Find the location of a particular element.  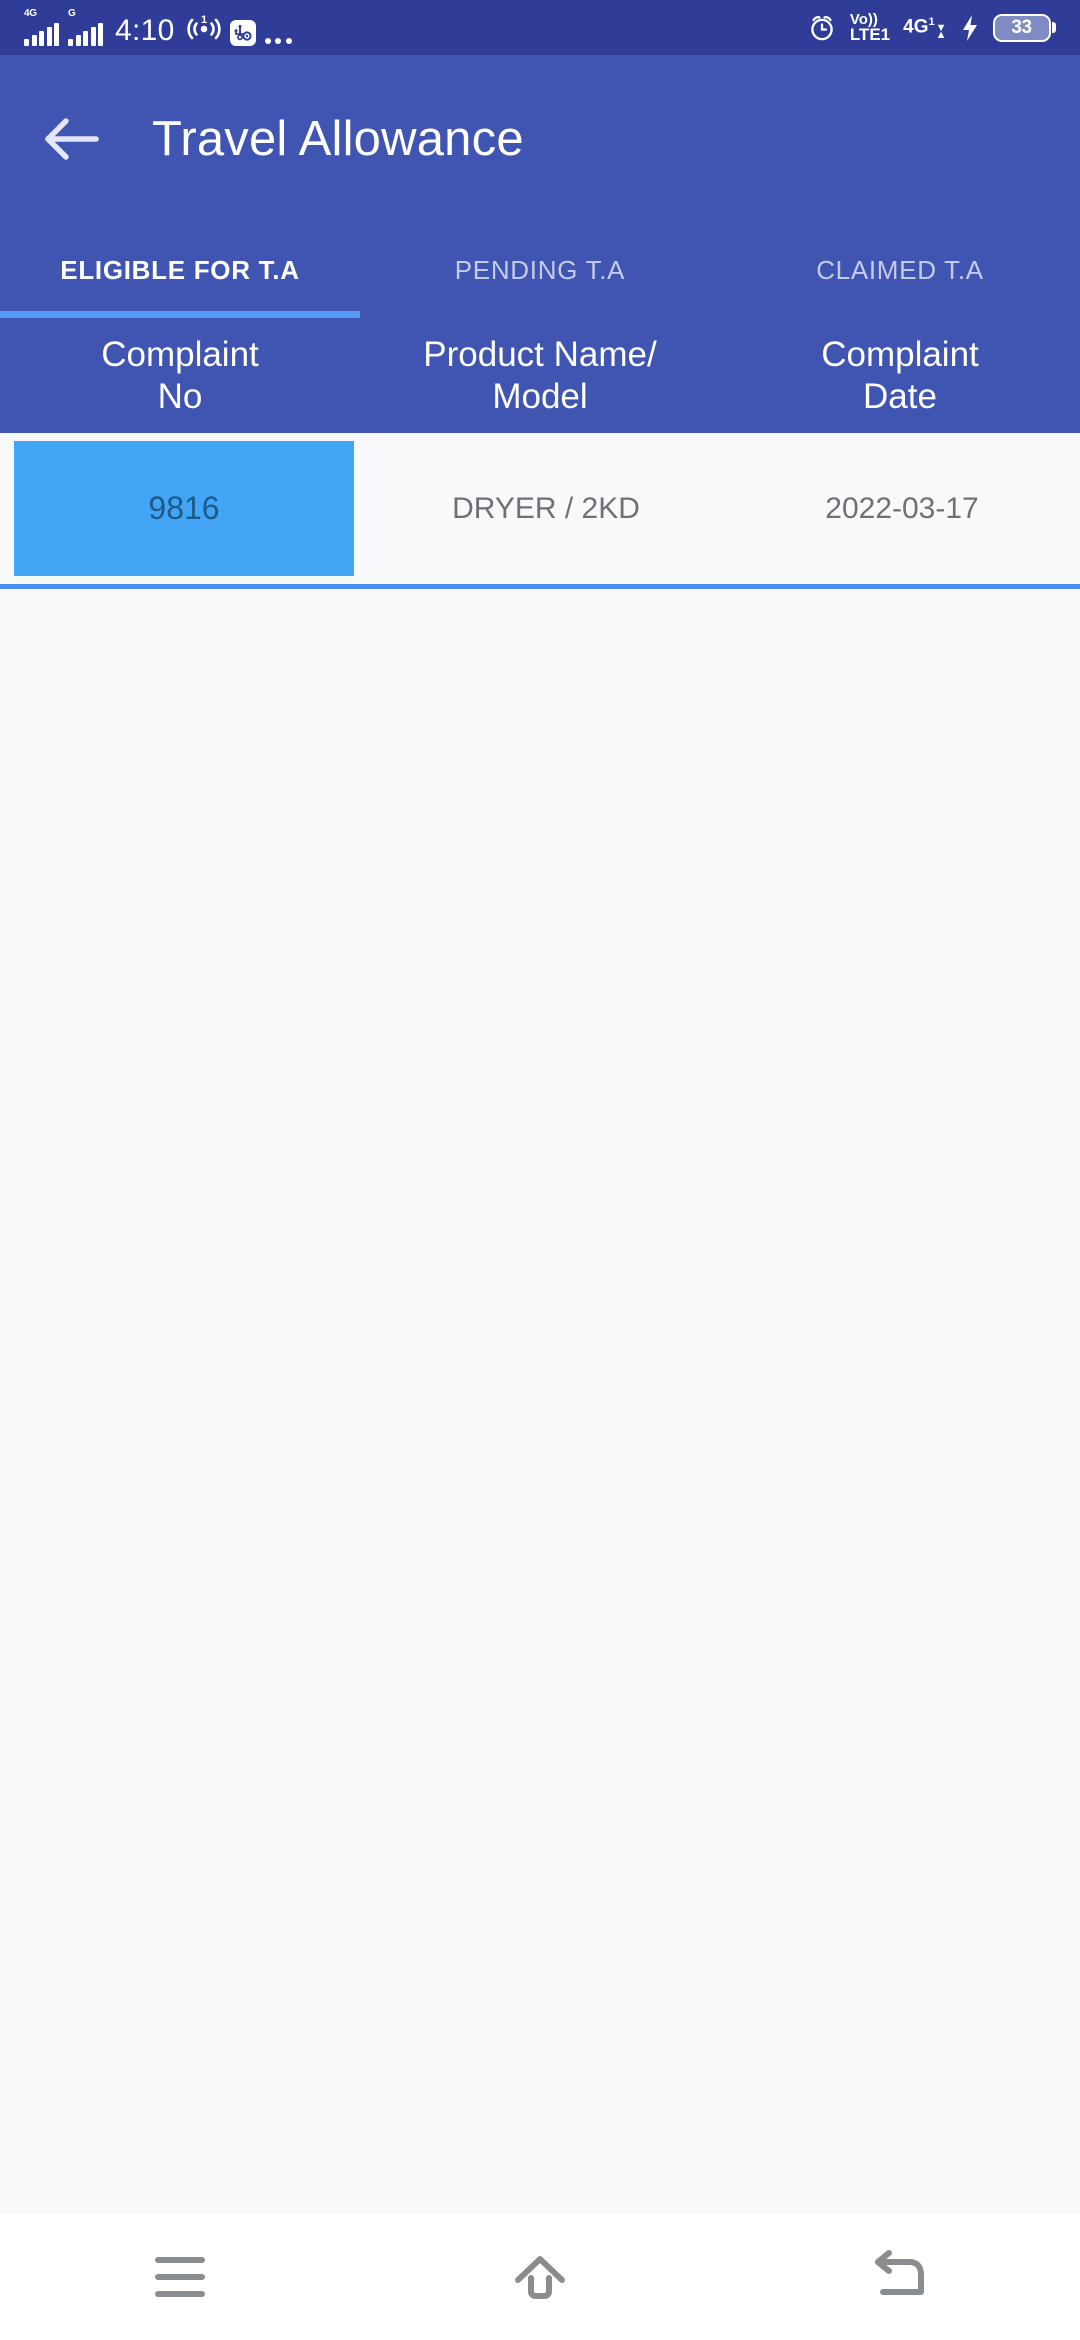

table-row: 9816 DRYER / 2KD 2022-03-17 is located at coordinates (540, 511).